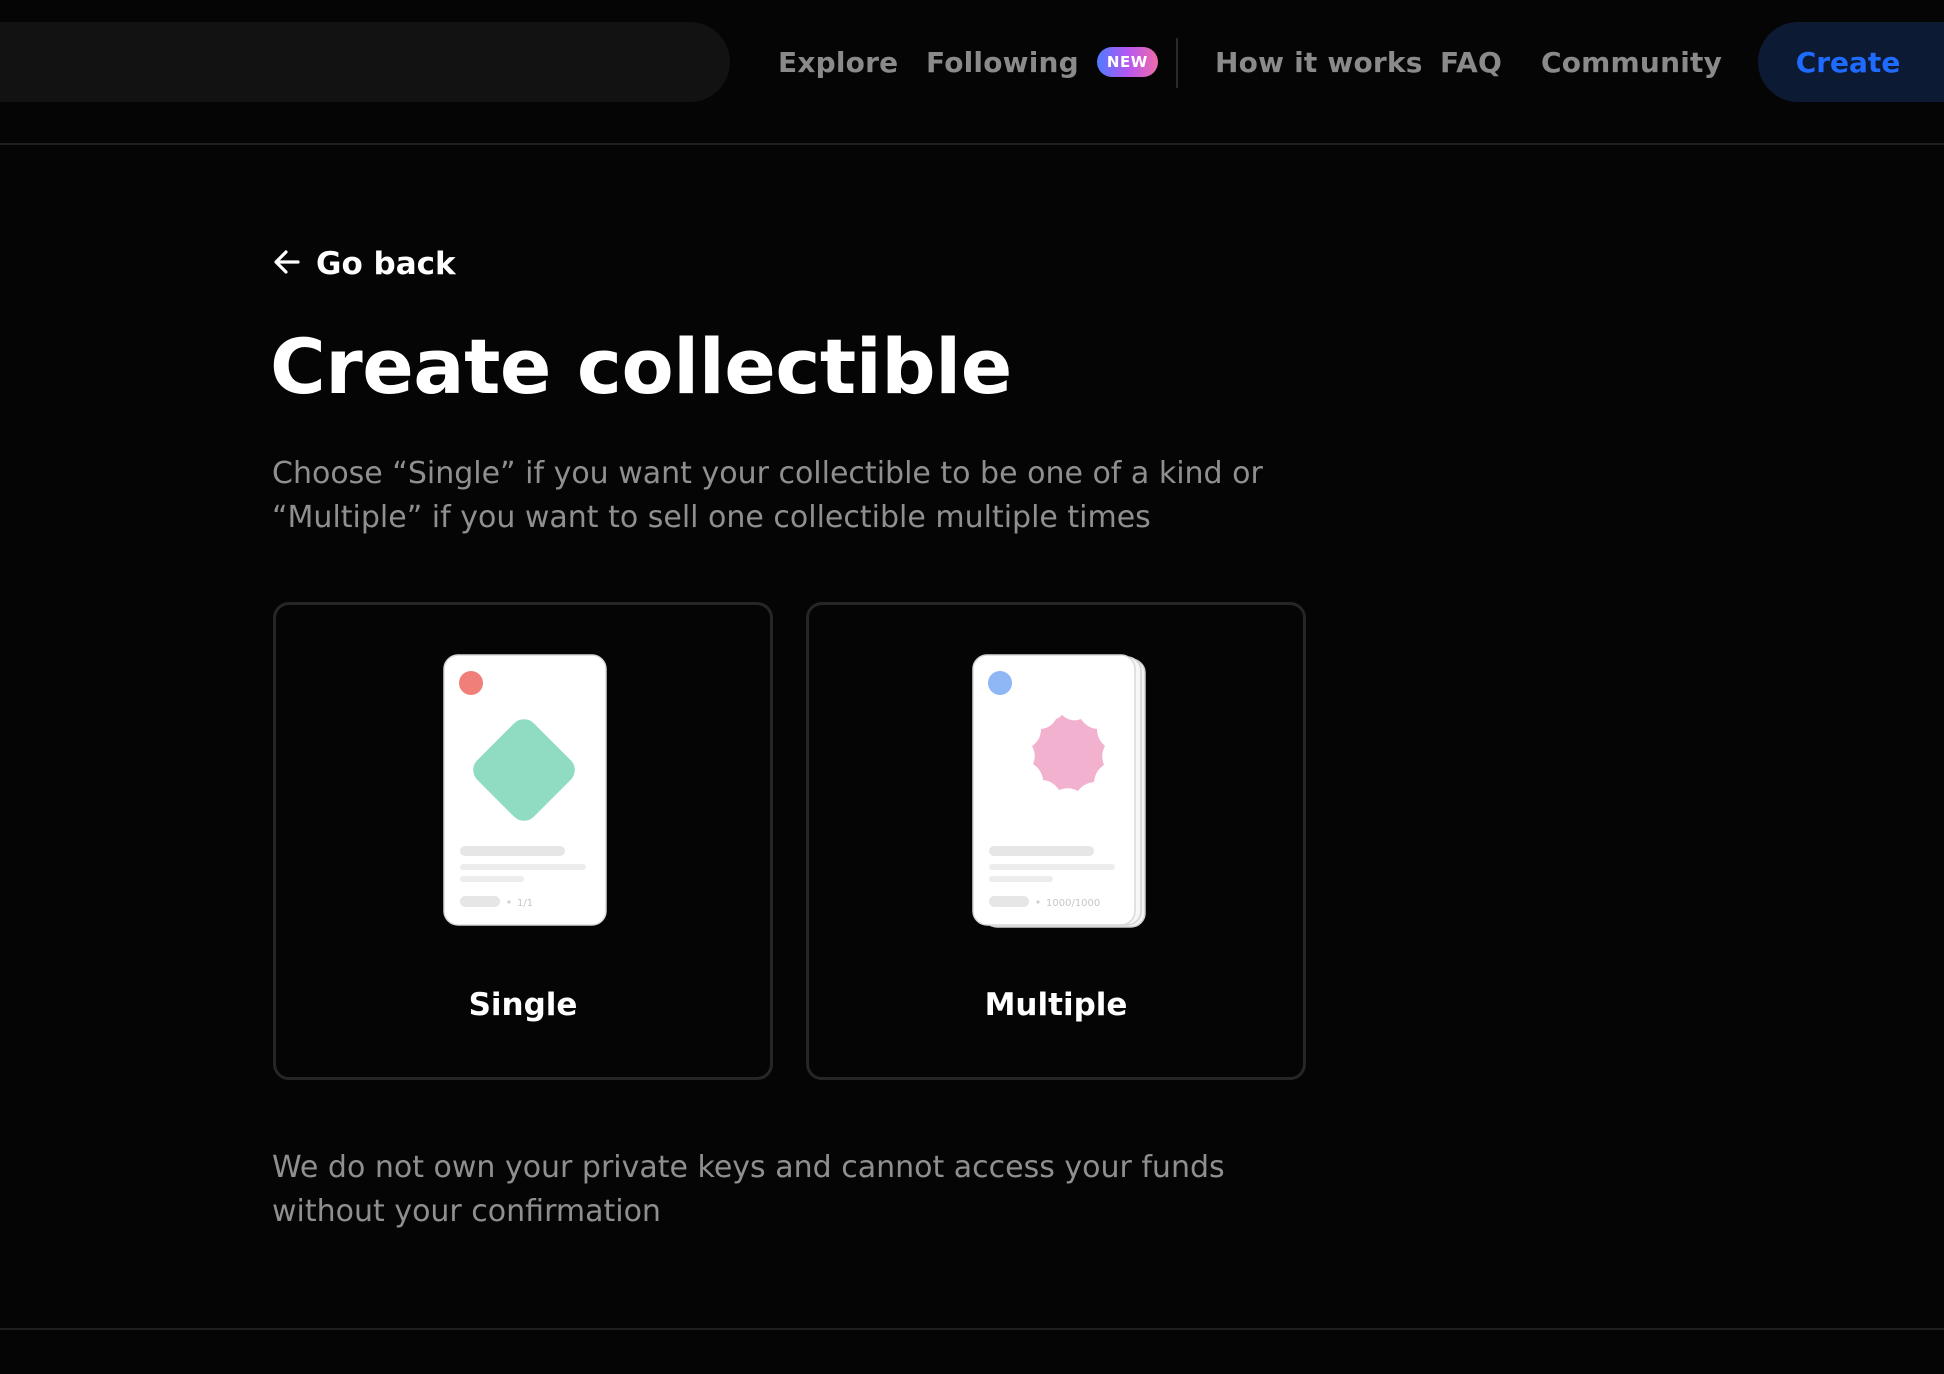 The height and width of the screenshot is (1374, 1944). What do you see at coordinates (386, 264) in the screenshot?
I see `go-back-label: Go back` at bounding box center [386, 264].